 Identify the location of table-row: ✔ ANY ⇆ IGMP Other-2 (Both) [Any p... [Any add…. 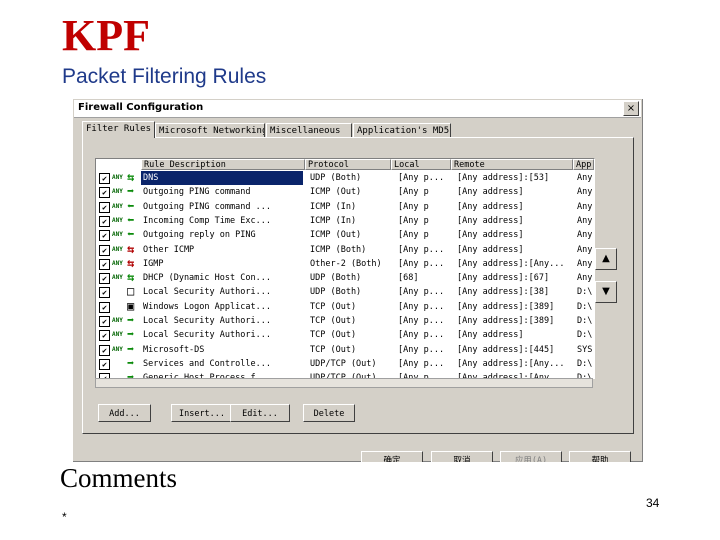
(344, 263).